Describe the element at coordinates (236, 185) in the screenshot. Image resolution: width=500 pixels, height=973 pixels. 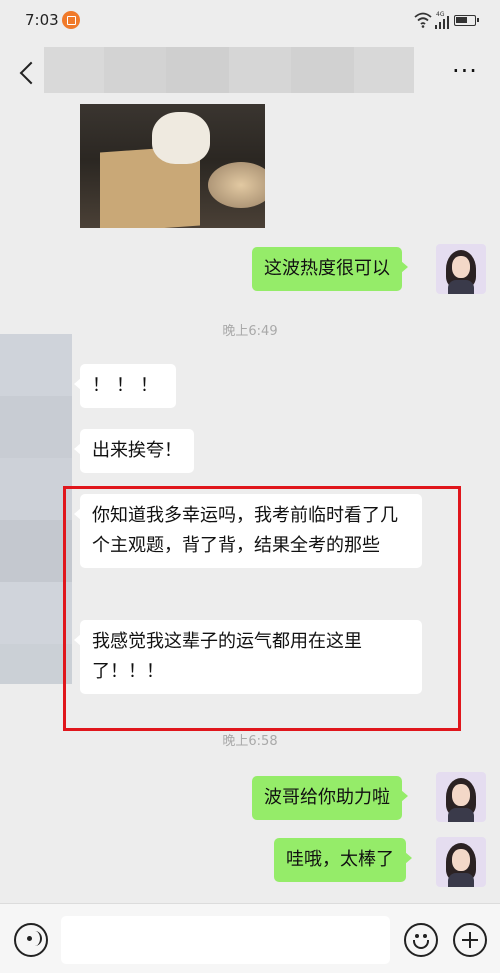
I see `bowl-shape` at that location.